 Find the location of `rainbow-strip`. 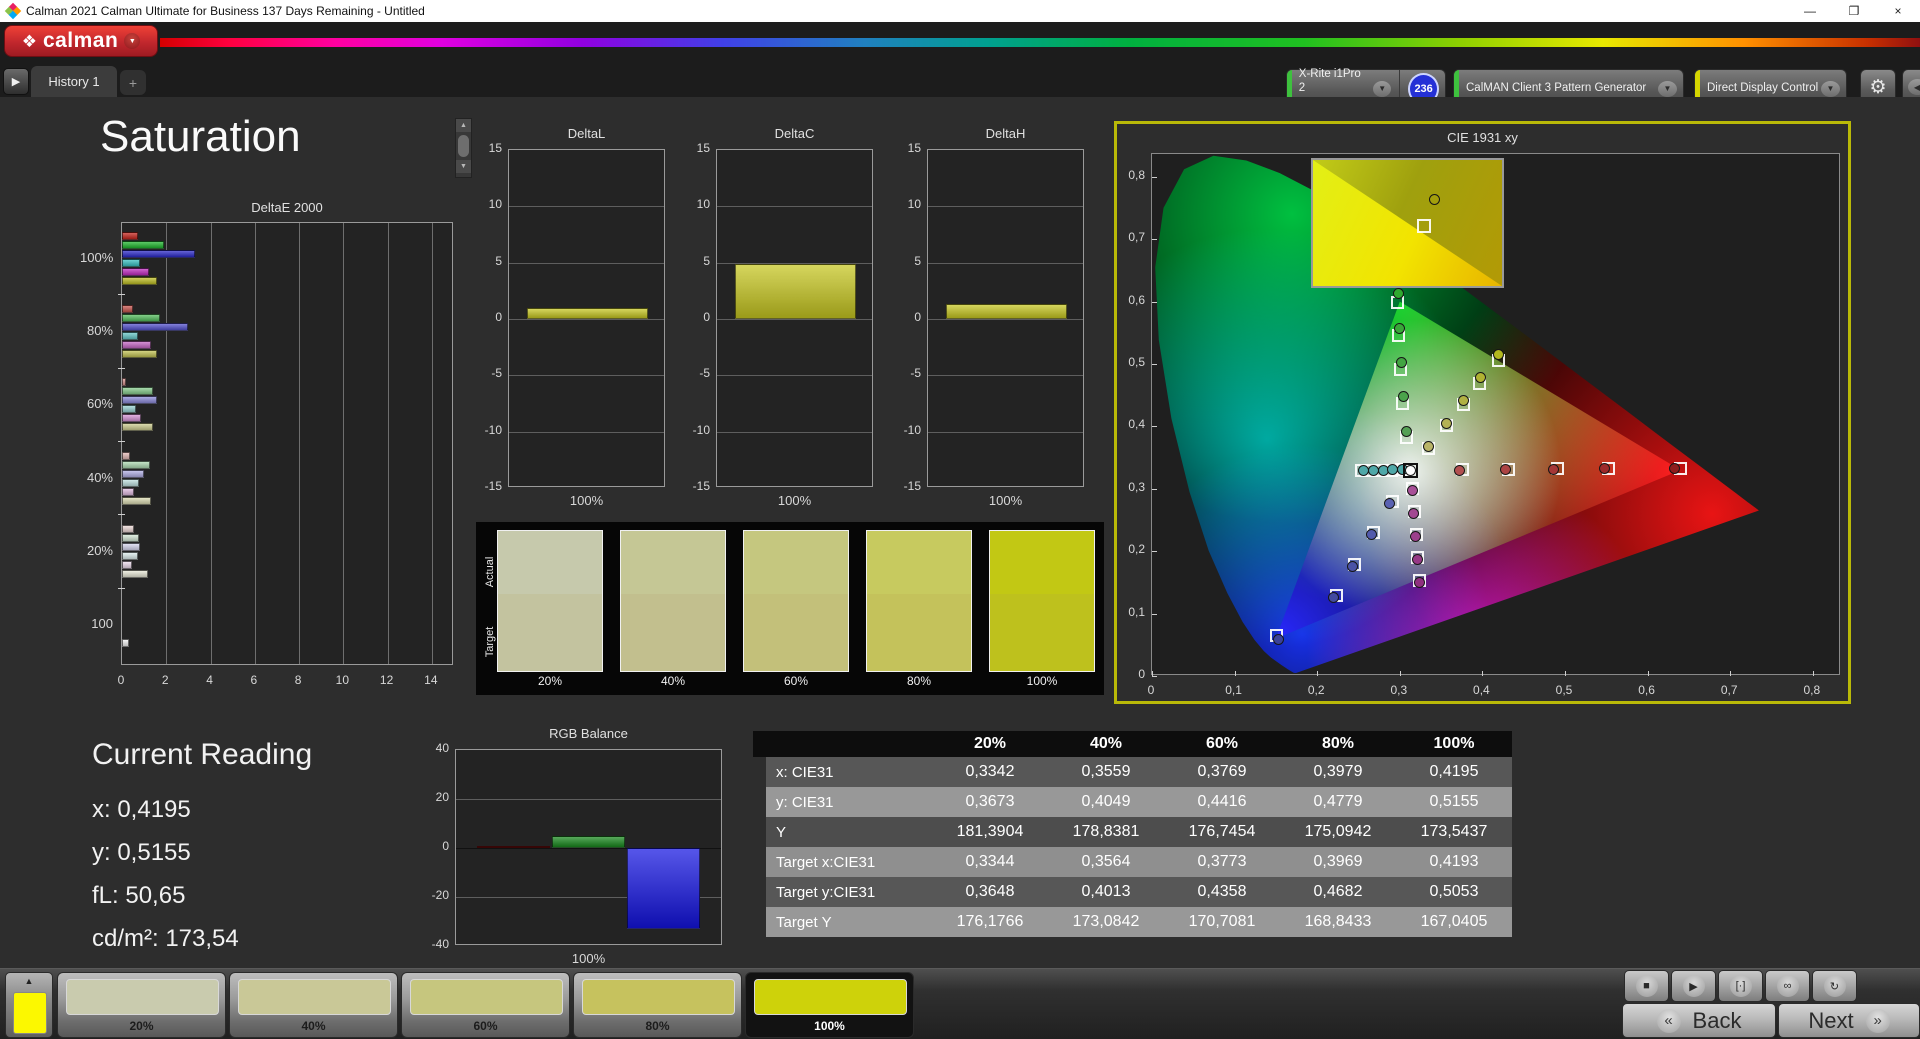

rainbow-strip is located at coordinates (1040, 42).